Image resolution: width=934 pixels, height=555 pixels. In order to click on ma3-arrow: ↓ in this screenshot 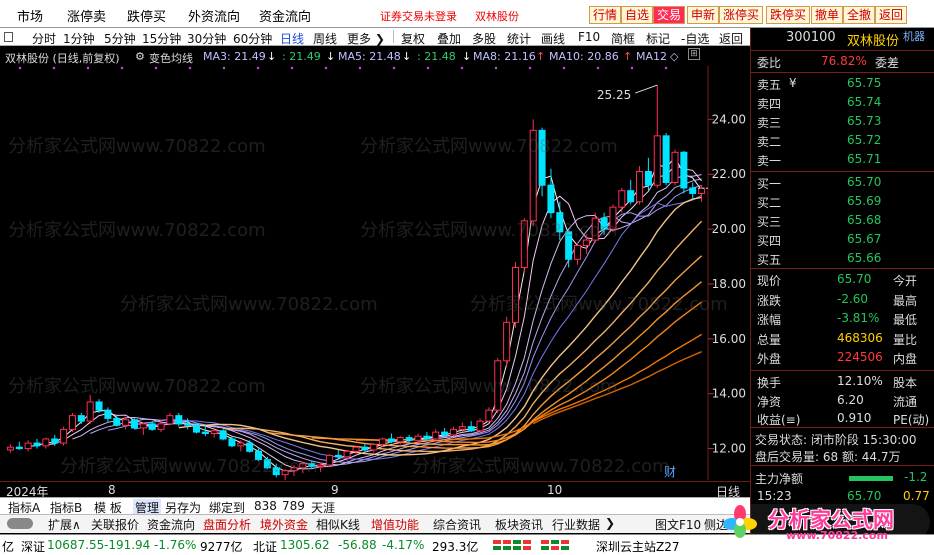, I will do `click(272, 56)`.